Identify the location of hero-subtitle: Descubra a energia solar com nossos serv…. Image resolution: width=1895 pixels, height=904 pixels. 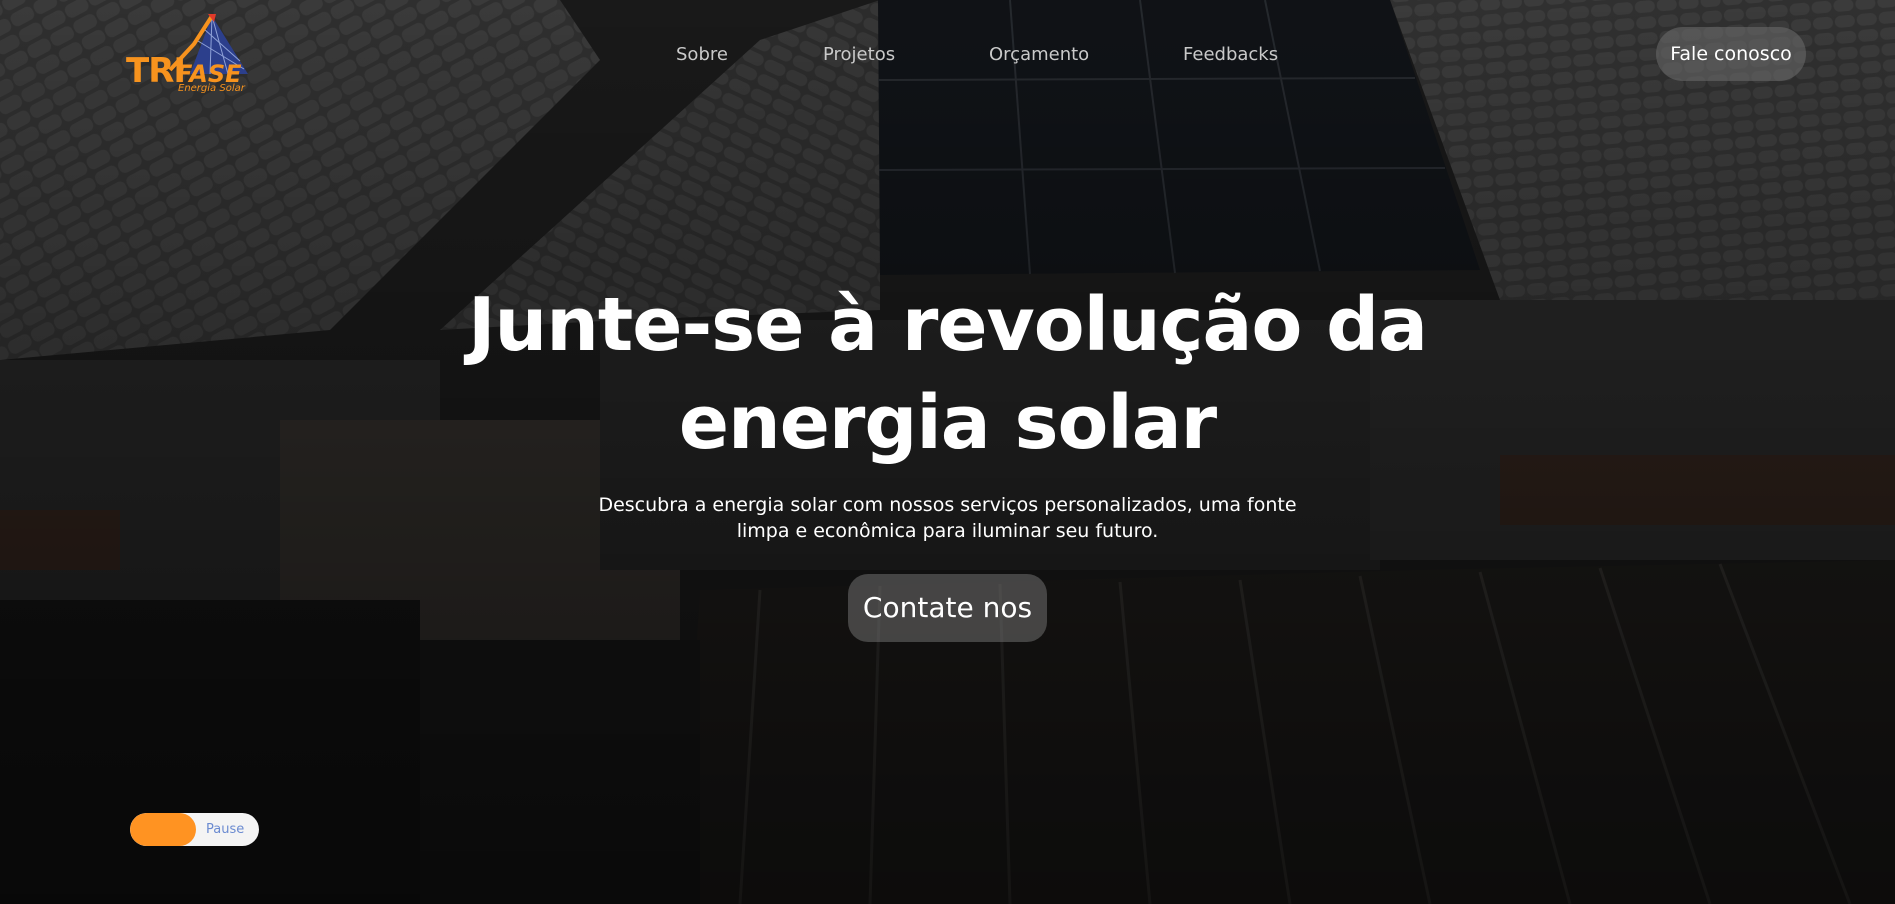
(947, 518).